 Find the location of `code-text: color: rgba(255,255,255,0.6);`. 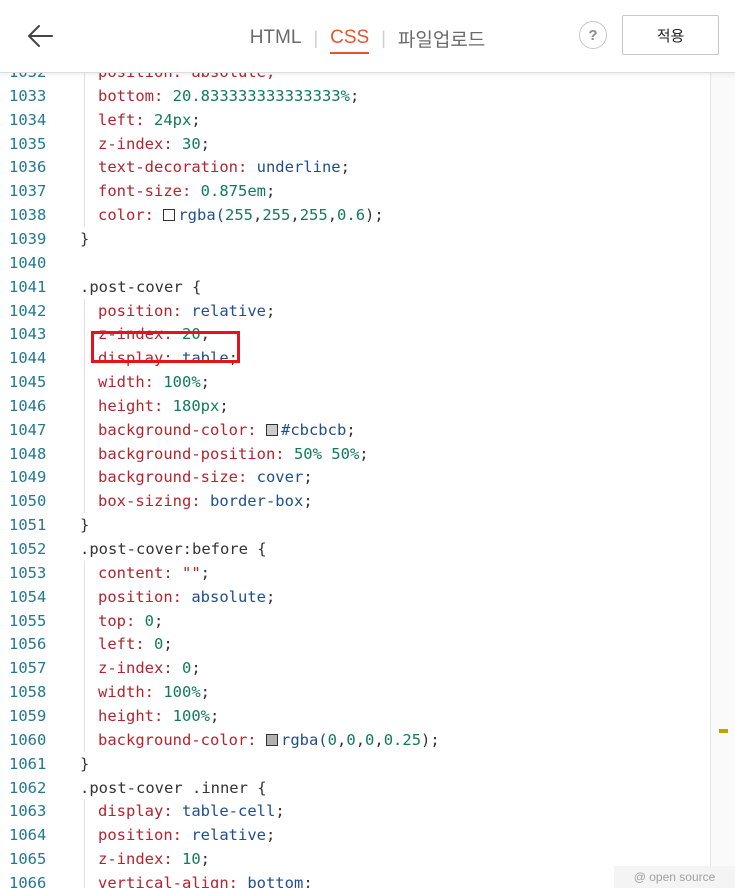

code-text: color: rgba(255,255,255,0.6); is located at coordinates (241, 215).